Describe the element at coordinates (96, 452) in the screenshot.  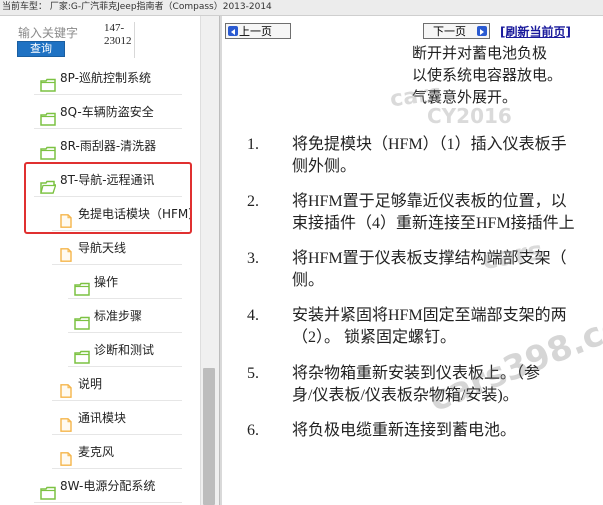
I see `tree-item-label: 麦克风` at that location.